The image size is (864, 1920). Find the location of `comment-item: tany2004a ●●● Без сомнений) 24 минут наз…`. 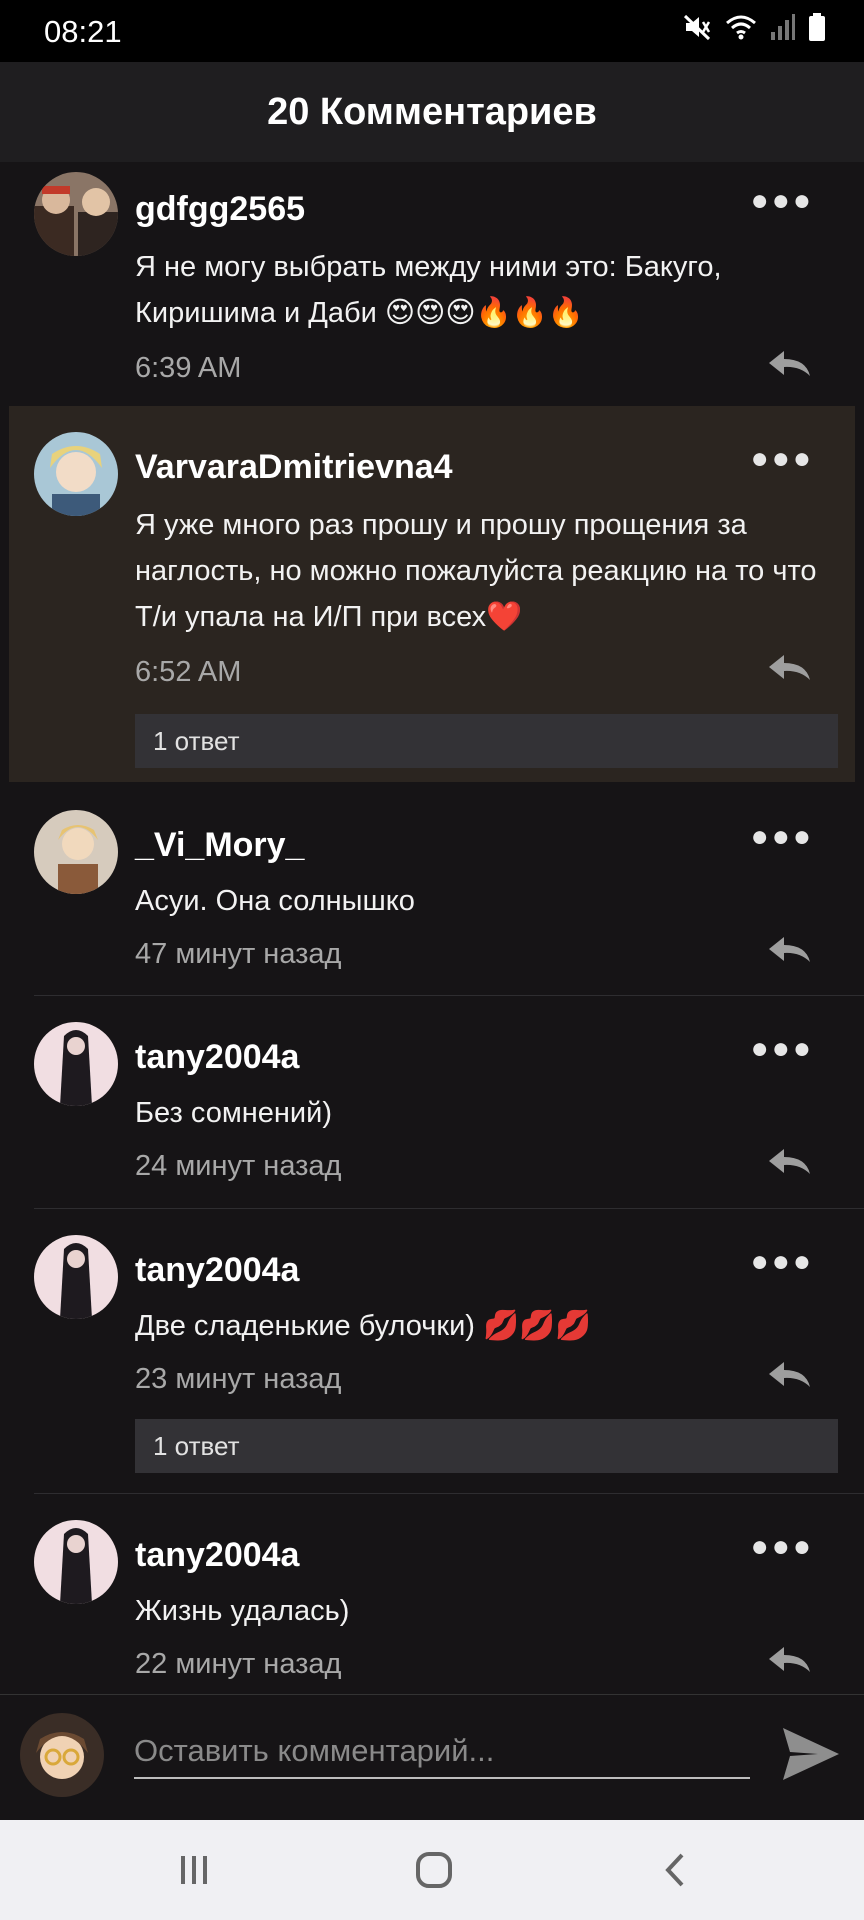

comment-item: tany2004a ●●● Без сомнений) 24 минут наз… is located at coordinates (432, 1102).